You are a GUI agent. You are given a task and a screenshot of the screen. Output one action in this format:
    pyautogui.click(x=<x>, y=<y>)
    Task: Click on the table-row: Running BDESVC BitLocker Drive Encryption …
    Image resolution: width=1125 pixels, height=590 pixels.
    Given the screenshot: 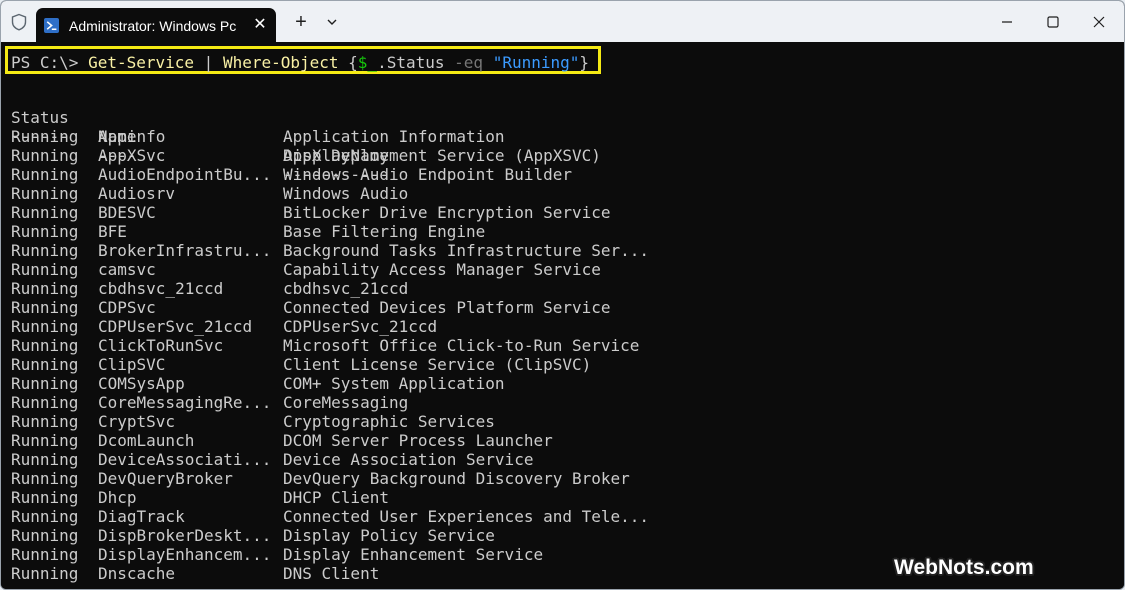 What is the action you would take?
    pyautogui.click(x=361, y=212)
    